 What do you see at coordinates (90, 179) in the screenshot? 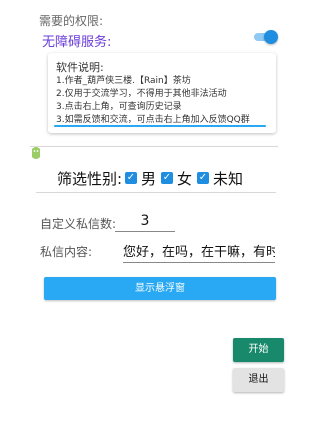
I see `gender-filter-label: 筛选性别:` at bounding box center [90, 179].